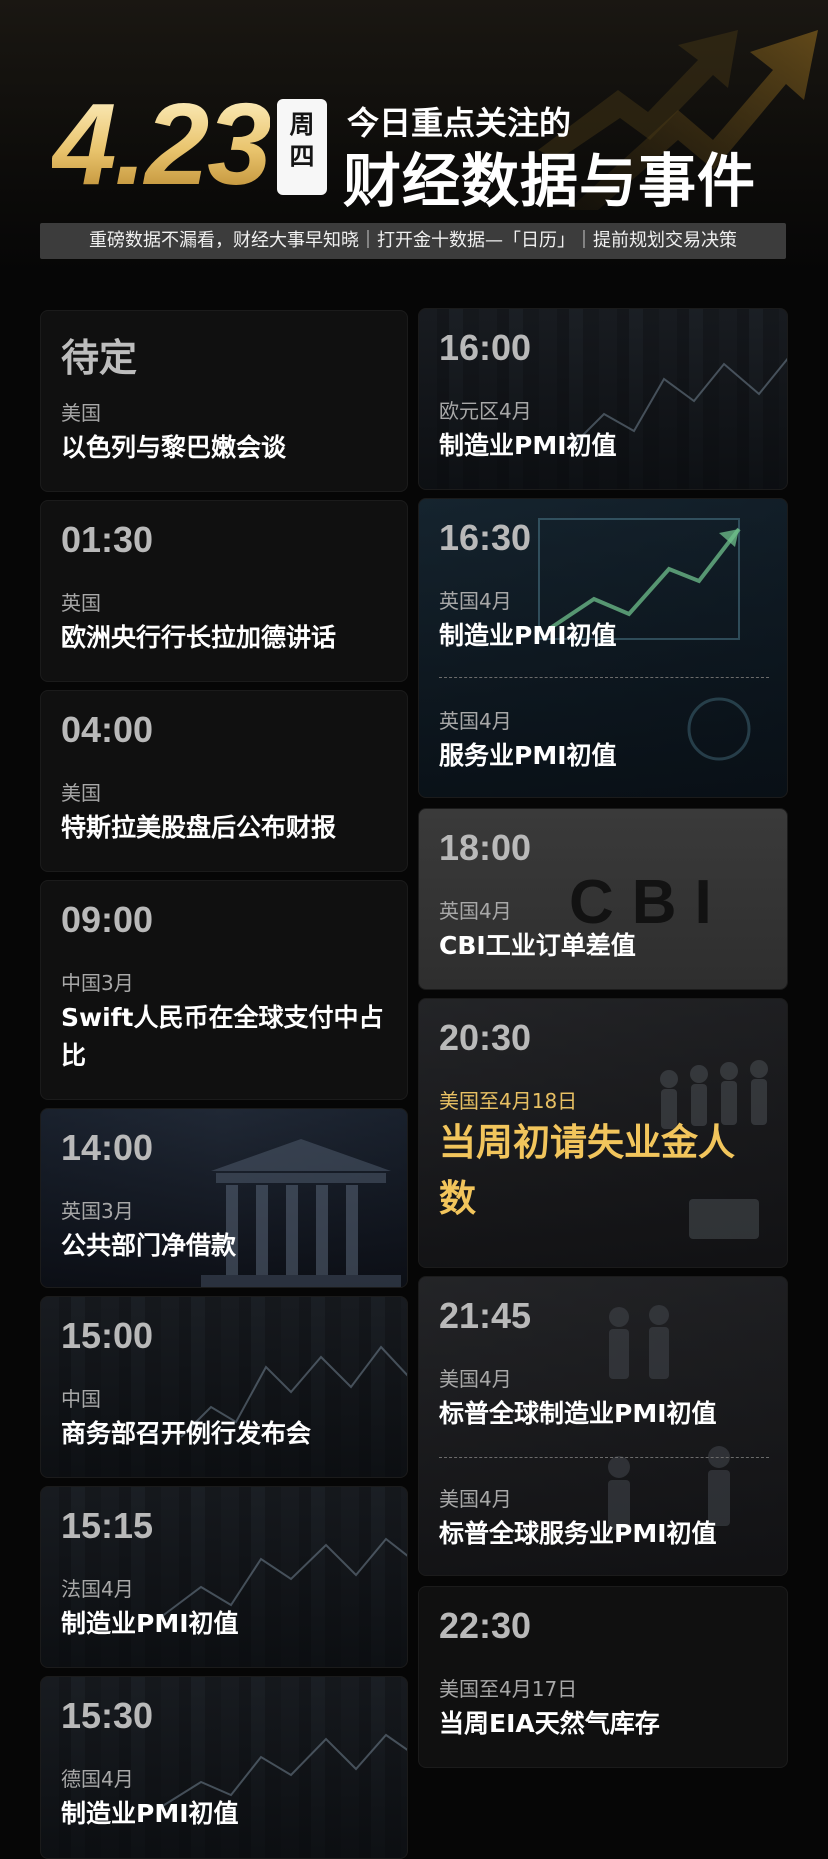  Describe the element at coordinates (107, 1335) in the screenshot. I see `event-time: 15:00` at that location.